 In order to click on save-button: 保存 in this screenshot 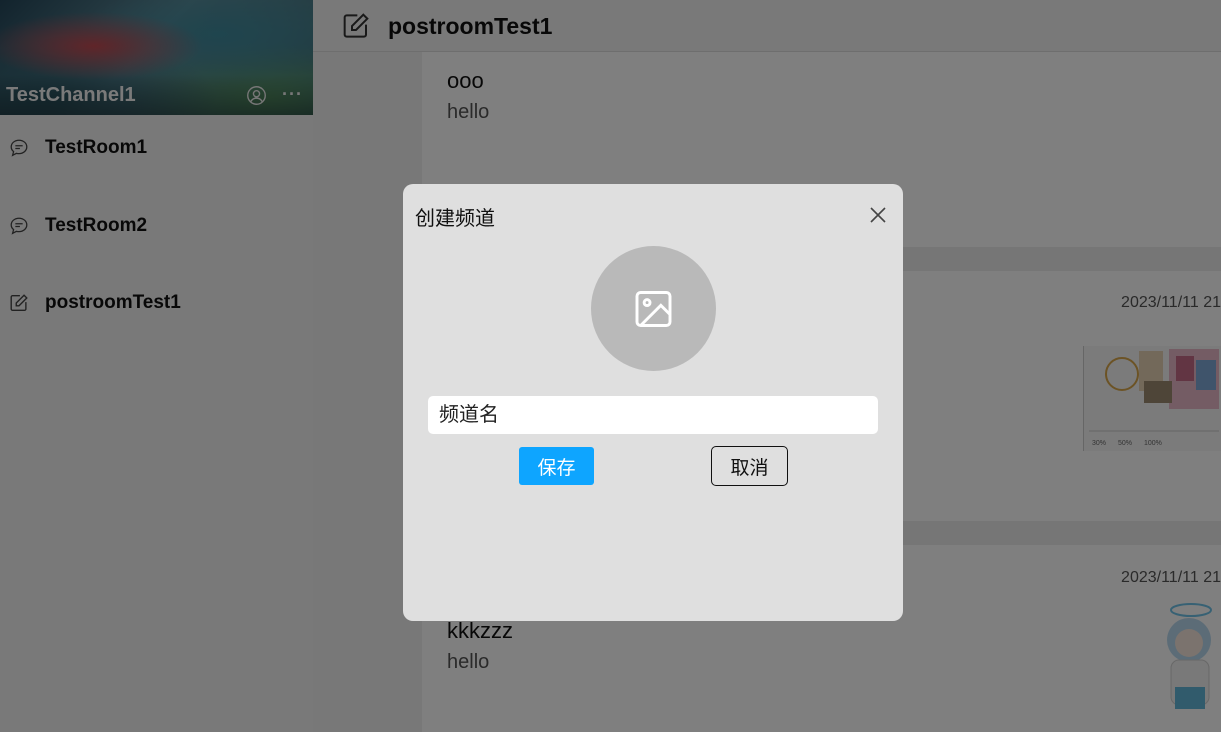, I will do `click(556, 466)`.